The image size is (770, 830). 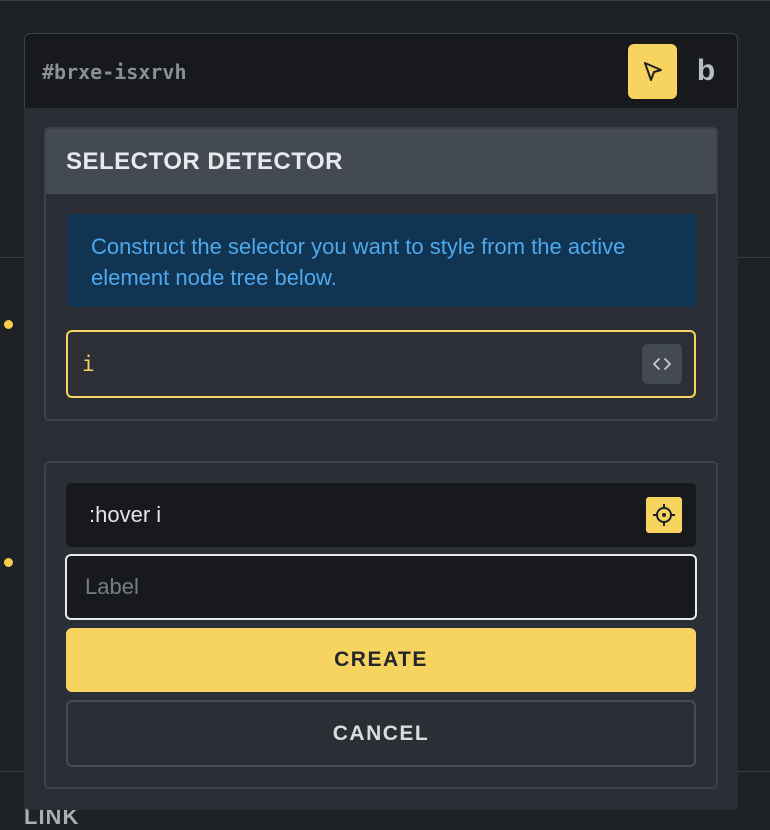 I want to click on cursor-pointer-icon, so click(x=652, y=71).